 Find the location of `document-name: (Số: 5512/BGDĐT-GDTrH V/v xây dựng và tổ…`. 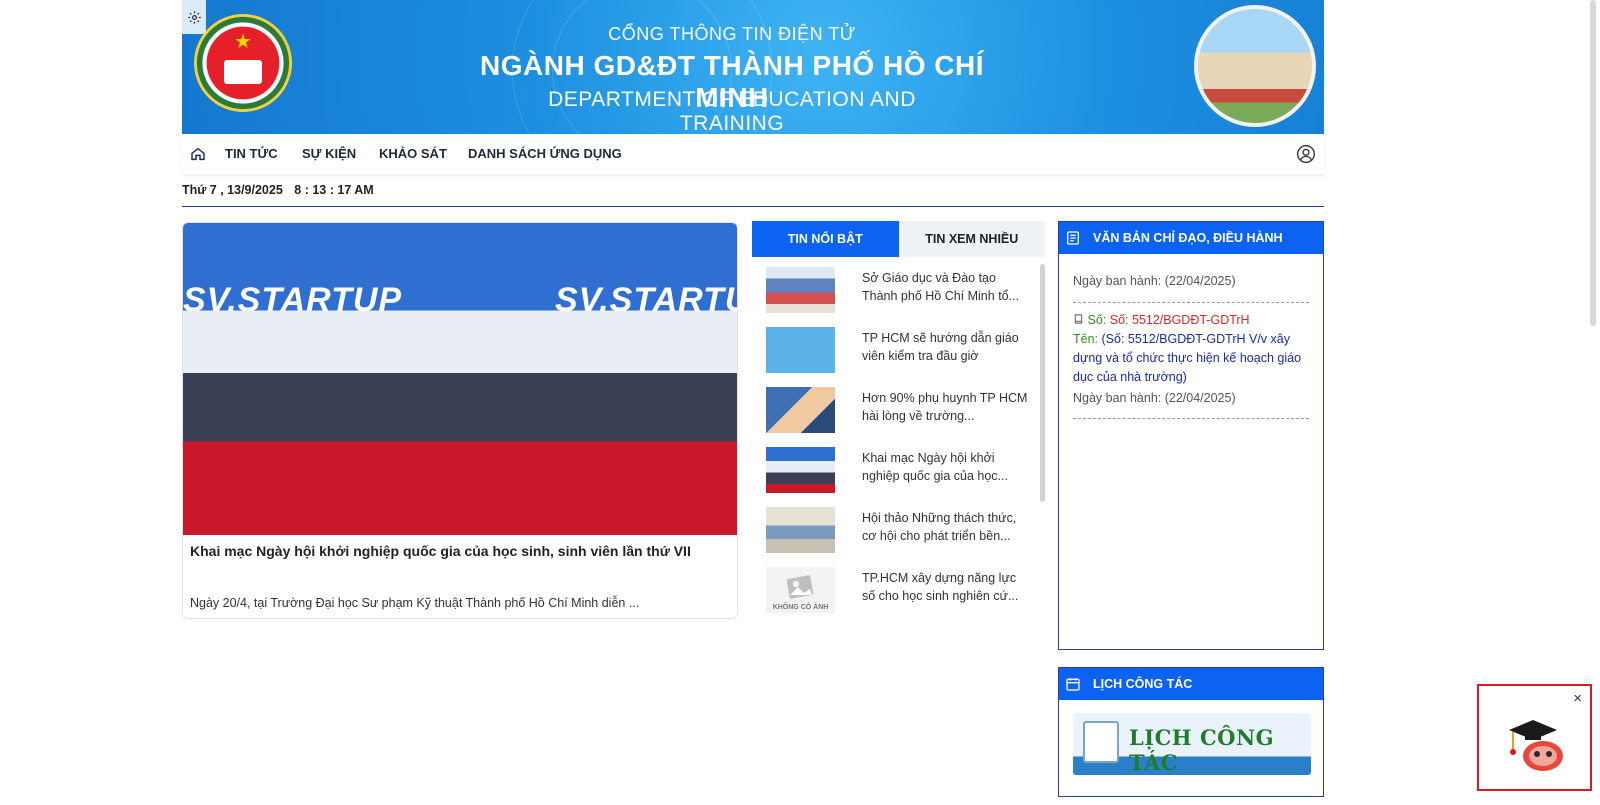

document-name: (Số: 5512/BGDĐT-GDTrH V/v xây dựng và tổ… is located at coordinates (1187, 358).